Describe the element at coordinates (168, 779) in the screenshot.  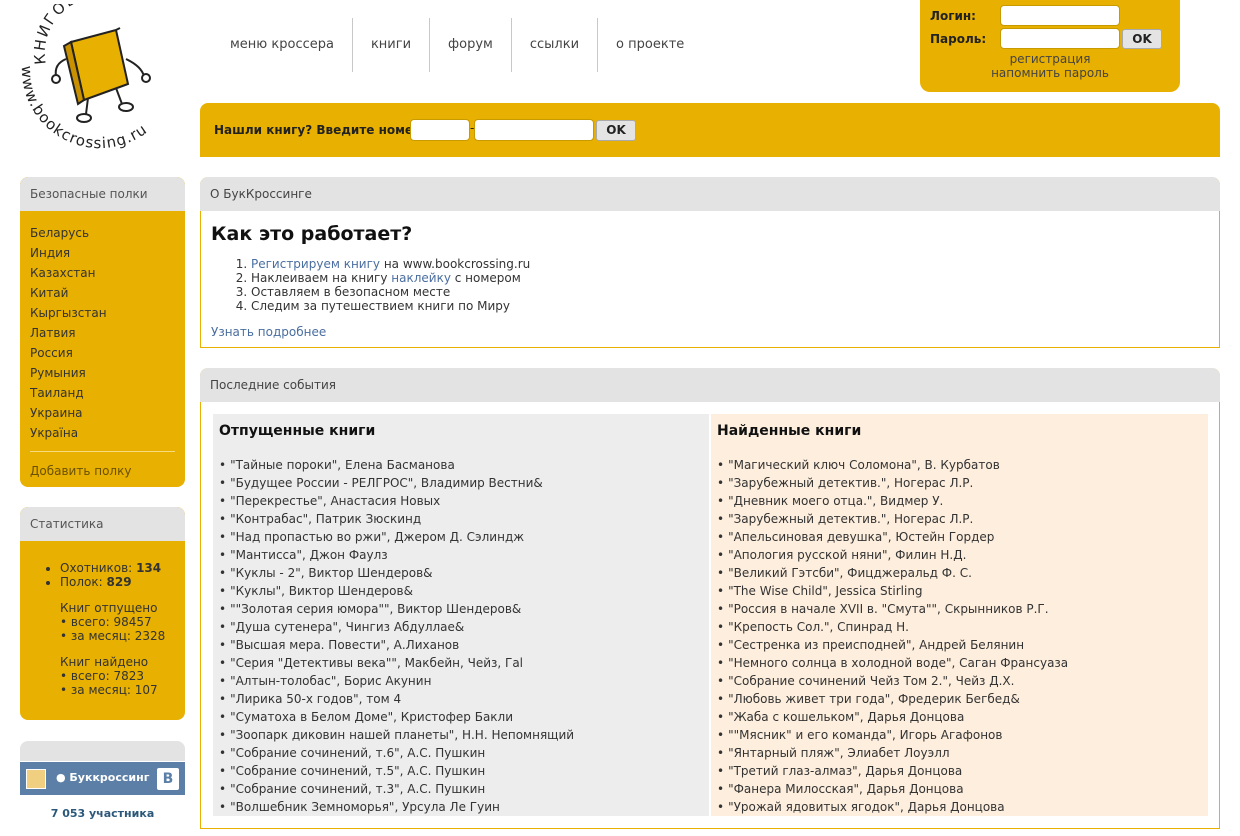
I see `vk-logo-icon: B` at that location.